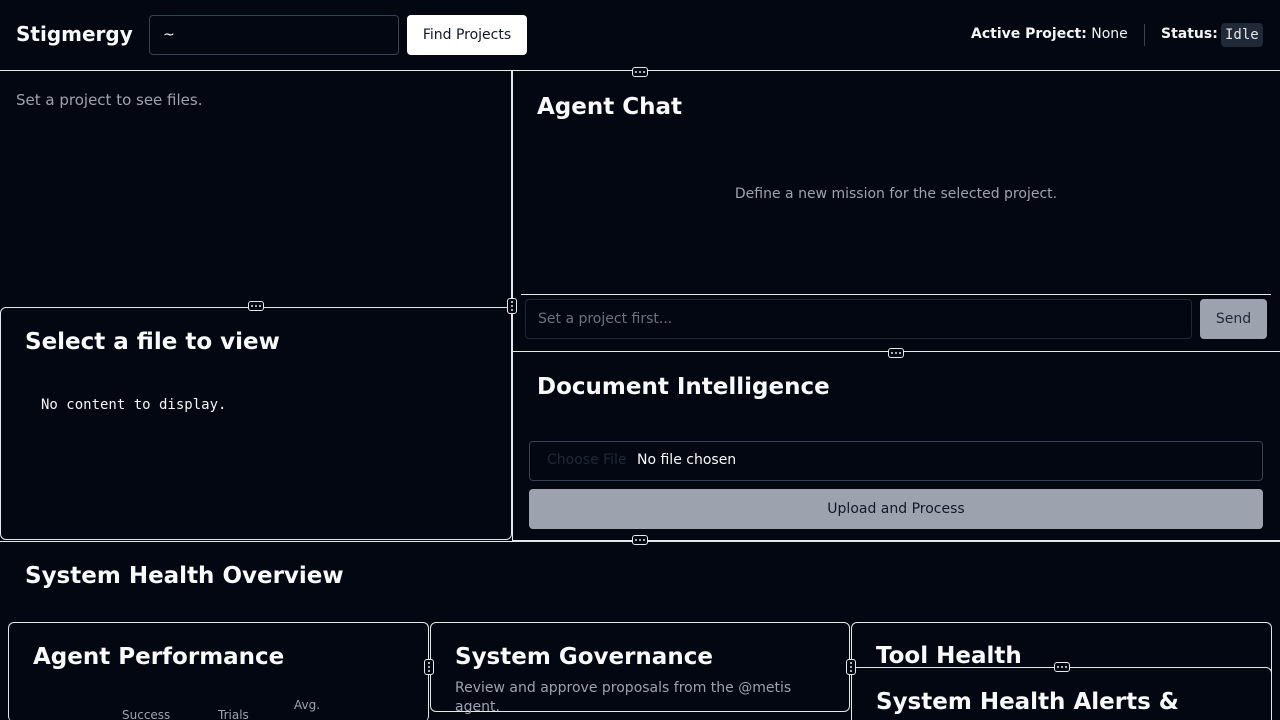 Image resolution: width=1280 pixels, height=720 pixels. Describe the element at coordinates (134, 405) in the screenshot. I see `file-viewer-content: No content to display.` at that location.